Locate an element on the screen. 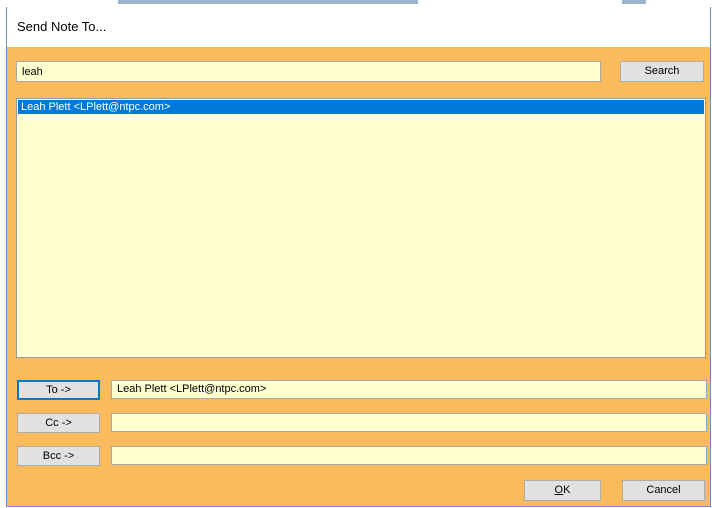 This screenshot has height=508, width=712. background-window-strip is located at coordinates (356, 3).